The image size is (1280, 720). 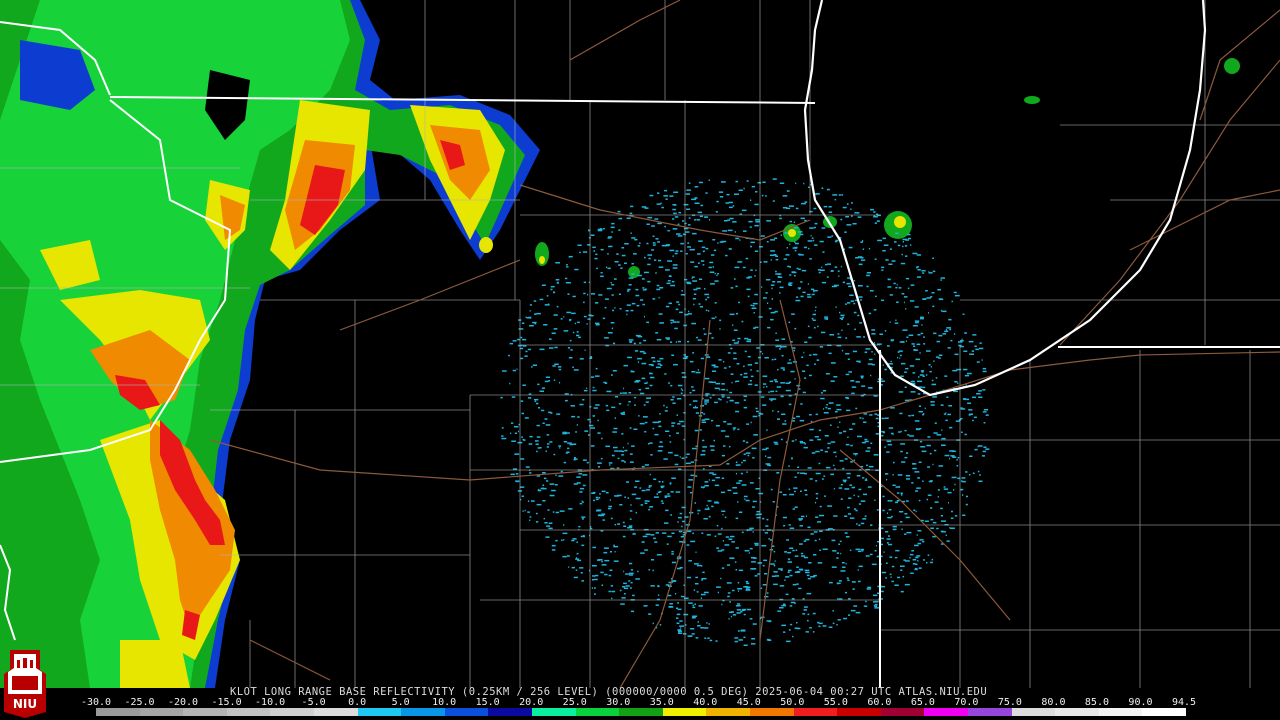 What do you see at coordinates (96, 702) in the screenshot?
I see `scale-label: -30.0` at bounding box center [96, 702].